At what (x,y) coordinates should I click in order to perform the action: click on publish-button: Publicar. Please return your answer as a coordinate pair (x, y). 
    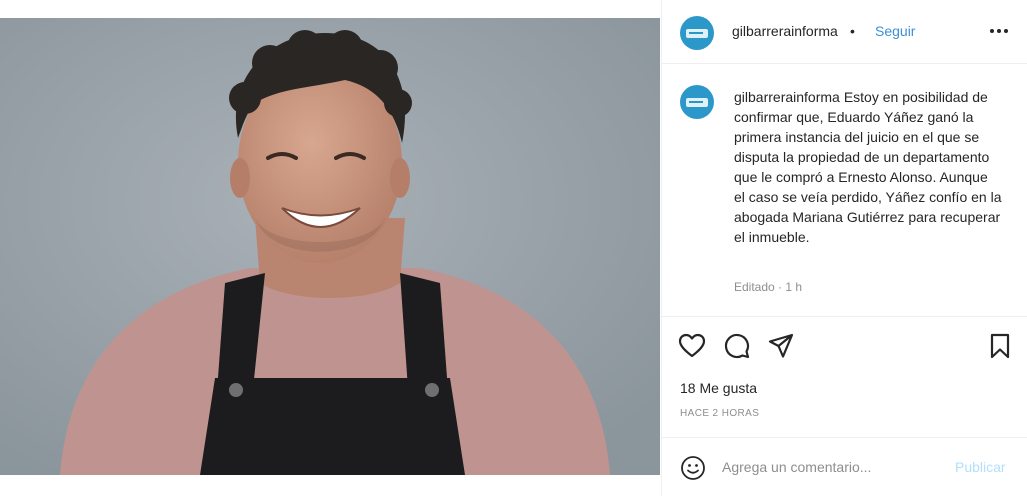
    Looking at the image, I should click on (980, 467).